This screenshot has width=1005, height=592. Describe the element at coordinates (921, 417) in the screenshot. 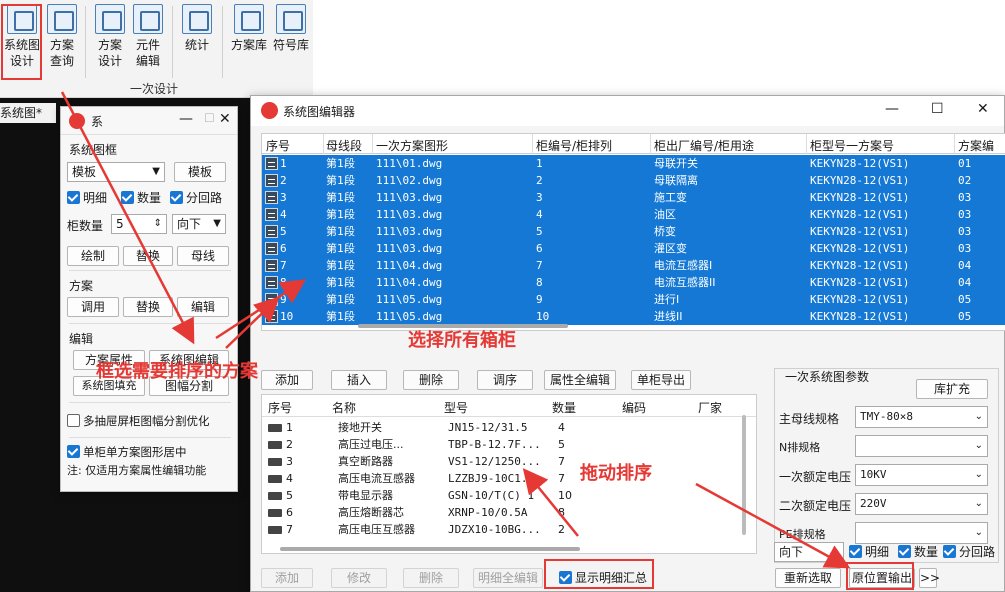

I see `bus-spec-select: TMY-80×8 ⌄` at that location.